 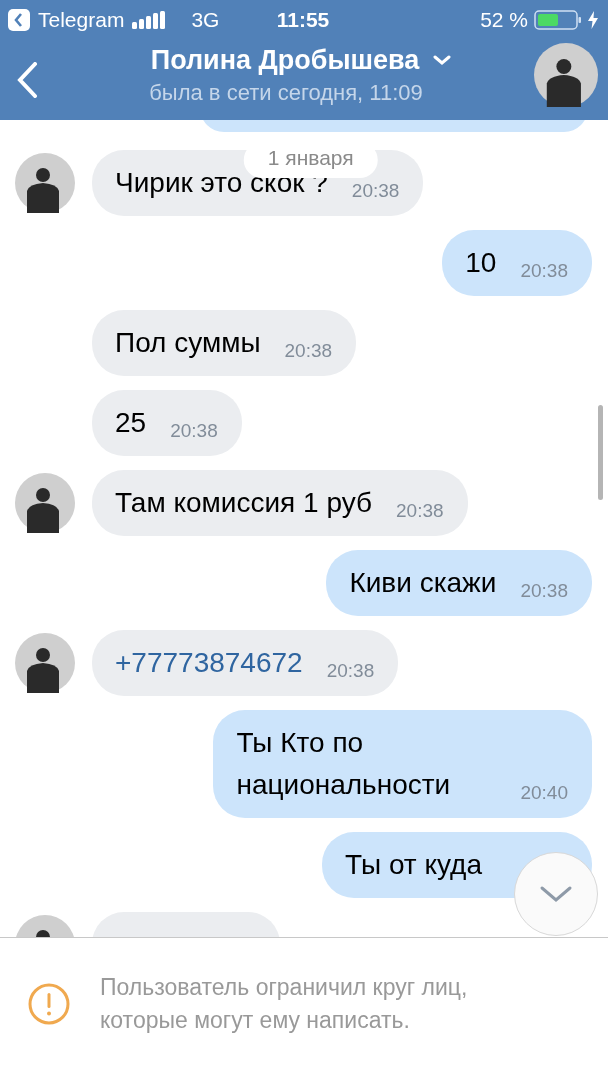 I want to click on signal-icon, so click(x=149, y=20).